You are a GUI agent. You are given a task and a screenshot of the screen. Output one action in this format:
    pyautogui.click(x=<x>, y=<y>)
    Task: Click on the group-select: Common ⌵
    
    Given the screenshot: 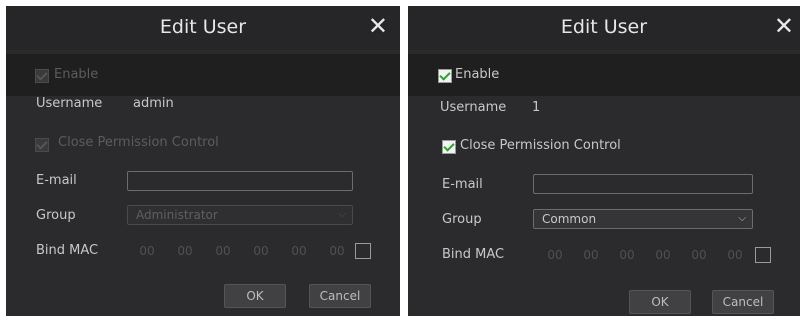 What is the action you would take?
    pyautogui.click(x=643, y=219)
    